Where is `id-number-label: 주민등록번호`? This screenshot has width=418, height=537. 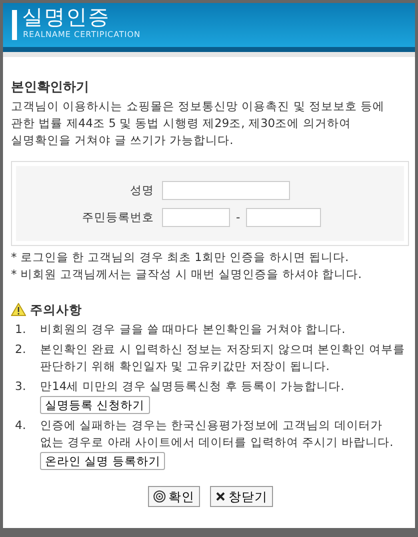 id-number-label: 주민등록번호 is located at coordinates (117, 217).